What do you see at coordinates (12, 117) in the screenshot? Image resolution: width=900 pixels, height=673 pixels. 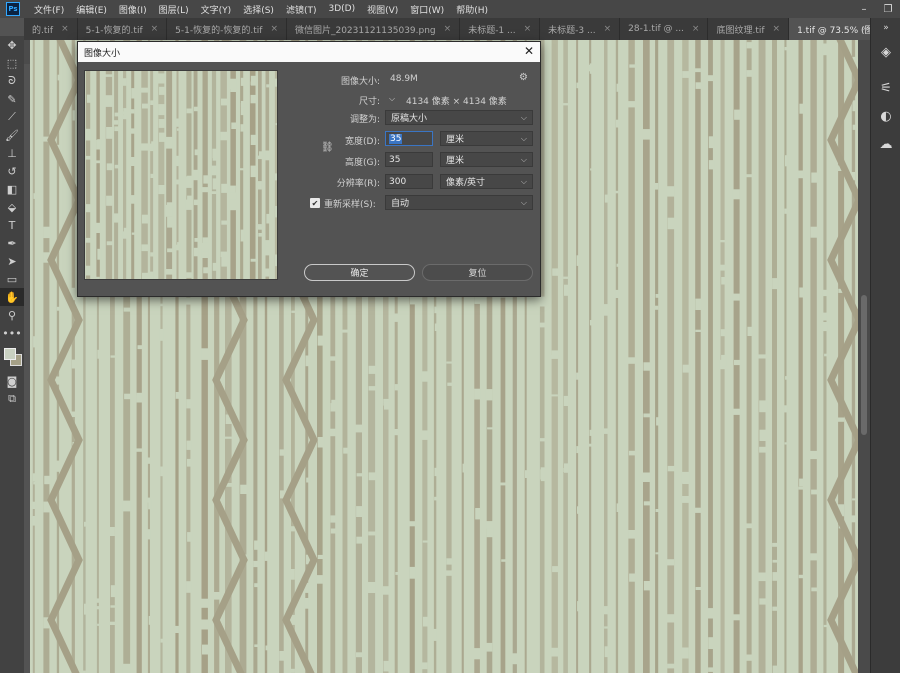 I see `eyedropper-tool-icon: ⟋` at bounding box center [12, 117].